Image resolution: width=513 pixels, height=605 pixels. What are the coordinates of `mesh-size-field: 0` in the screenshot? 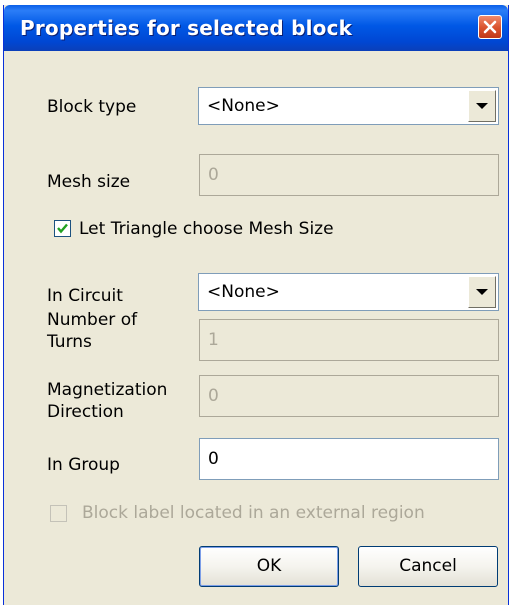 It's located at (349, 175).